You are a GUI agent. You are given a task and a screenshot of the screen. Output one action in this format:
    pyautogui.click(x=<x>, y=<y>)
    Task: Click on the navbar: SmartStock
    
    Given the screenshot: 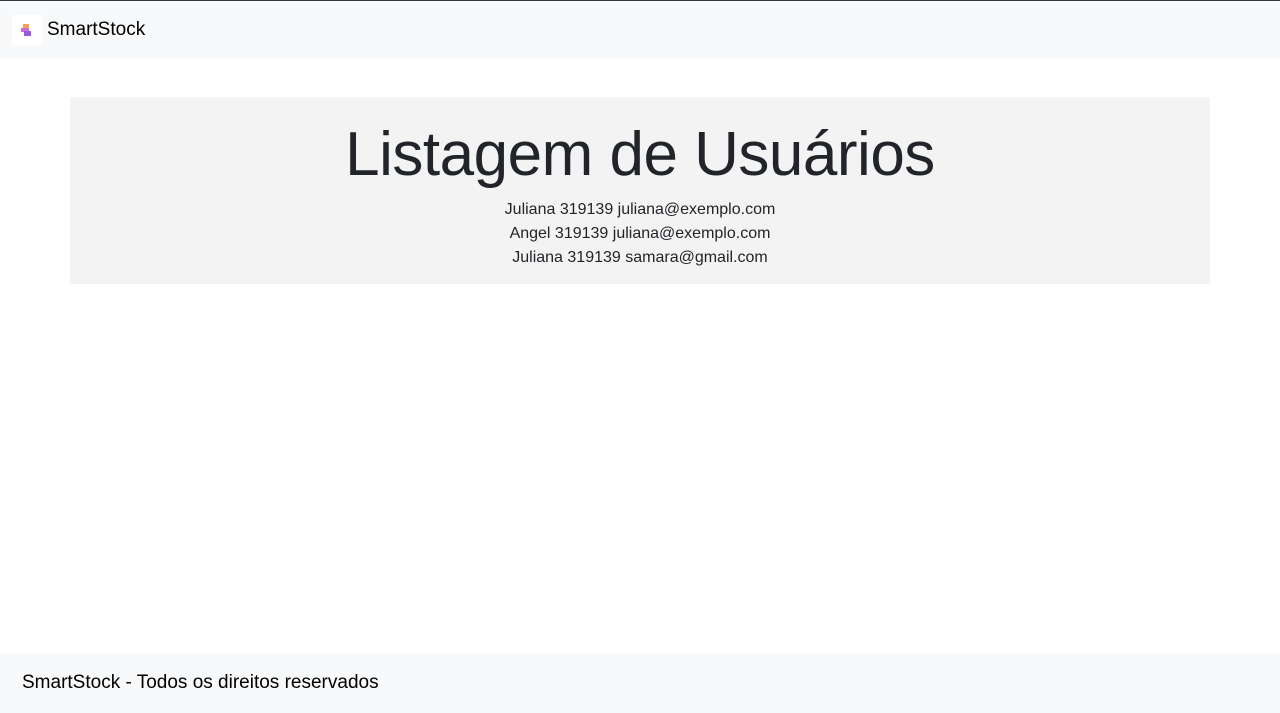 What is the action you would take?
    pyautogui.click(x=640, y=29)
    